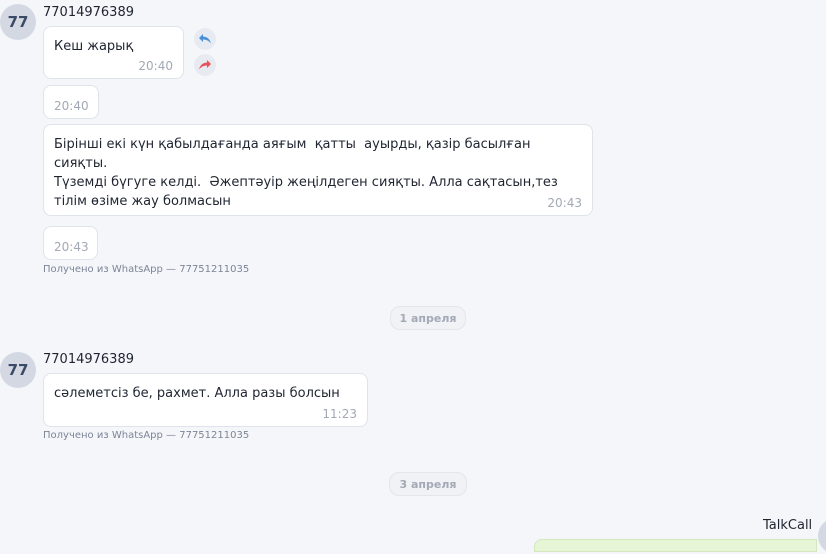 This screenshot has width=826, height=554. Describe the element at coordinates (428, 318) in the screenshot. I see `date-separator: 1 апреля` at that location.